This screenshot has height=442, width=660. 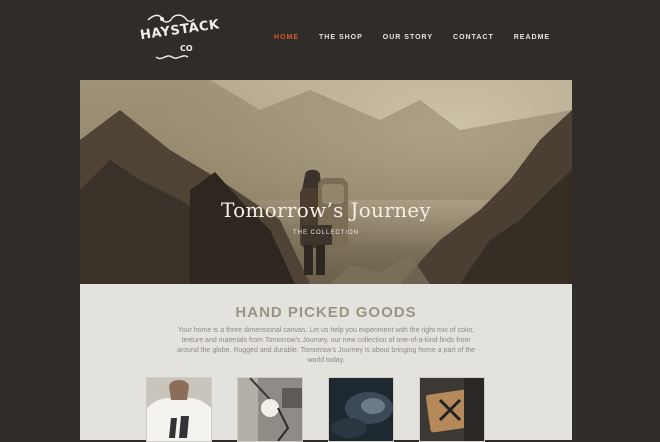 I want to click on nav-item-contact: CONTACT, so click(x=473, y=37).